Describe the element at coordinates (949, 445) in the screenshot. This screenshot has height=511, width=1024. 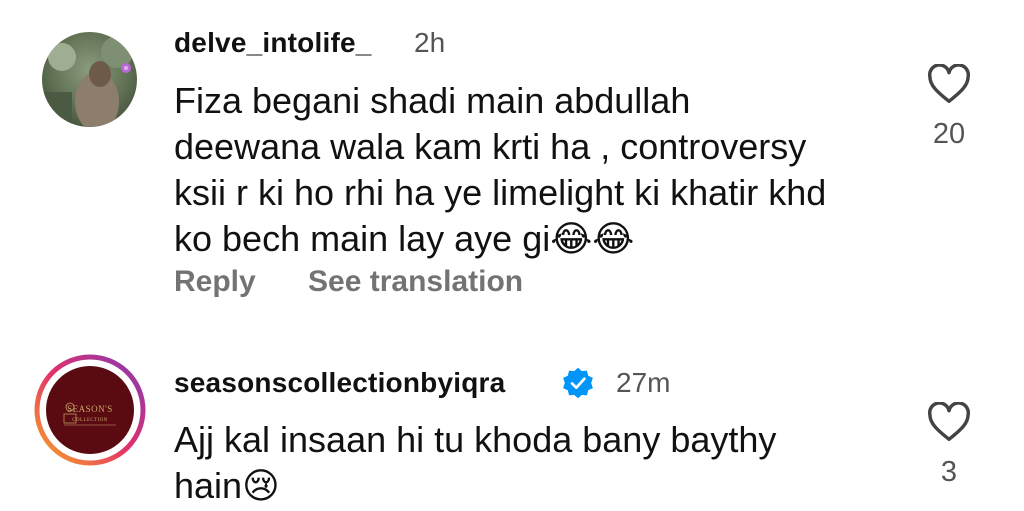
I see `like-control: 3` at that location.